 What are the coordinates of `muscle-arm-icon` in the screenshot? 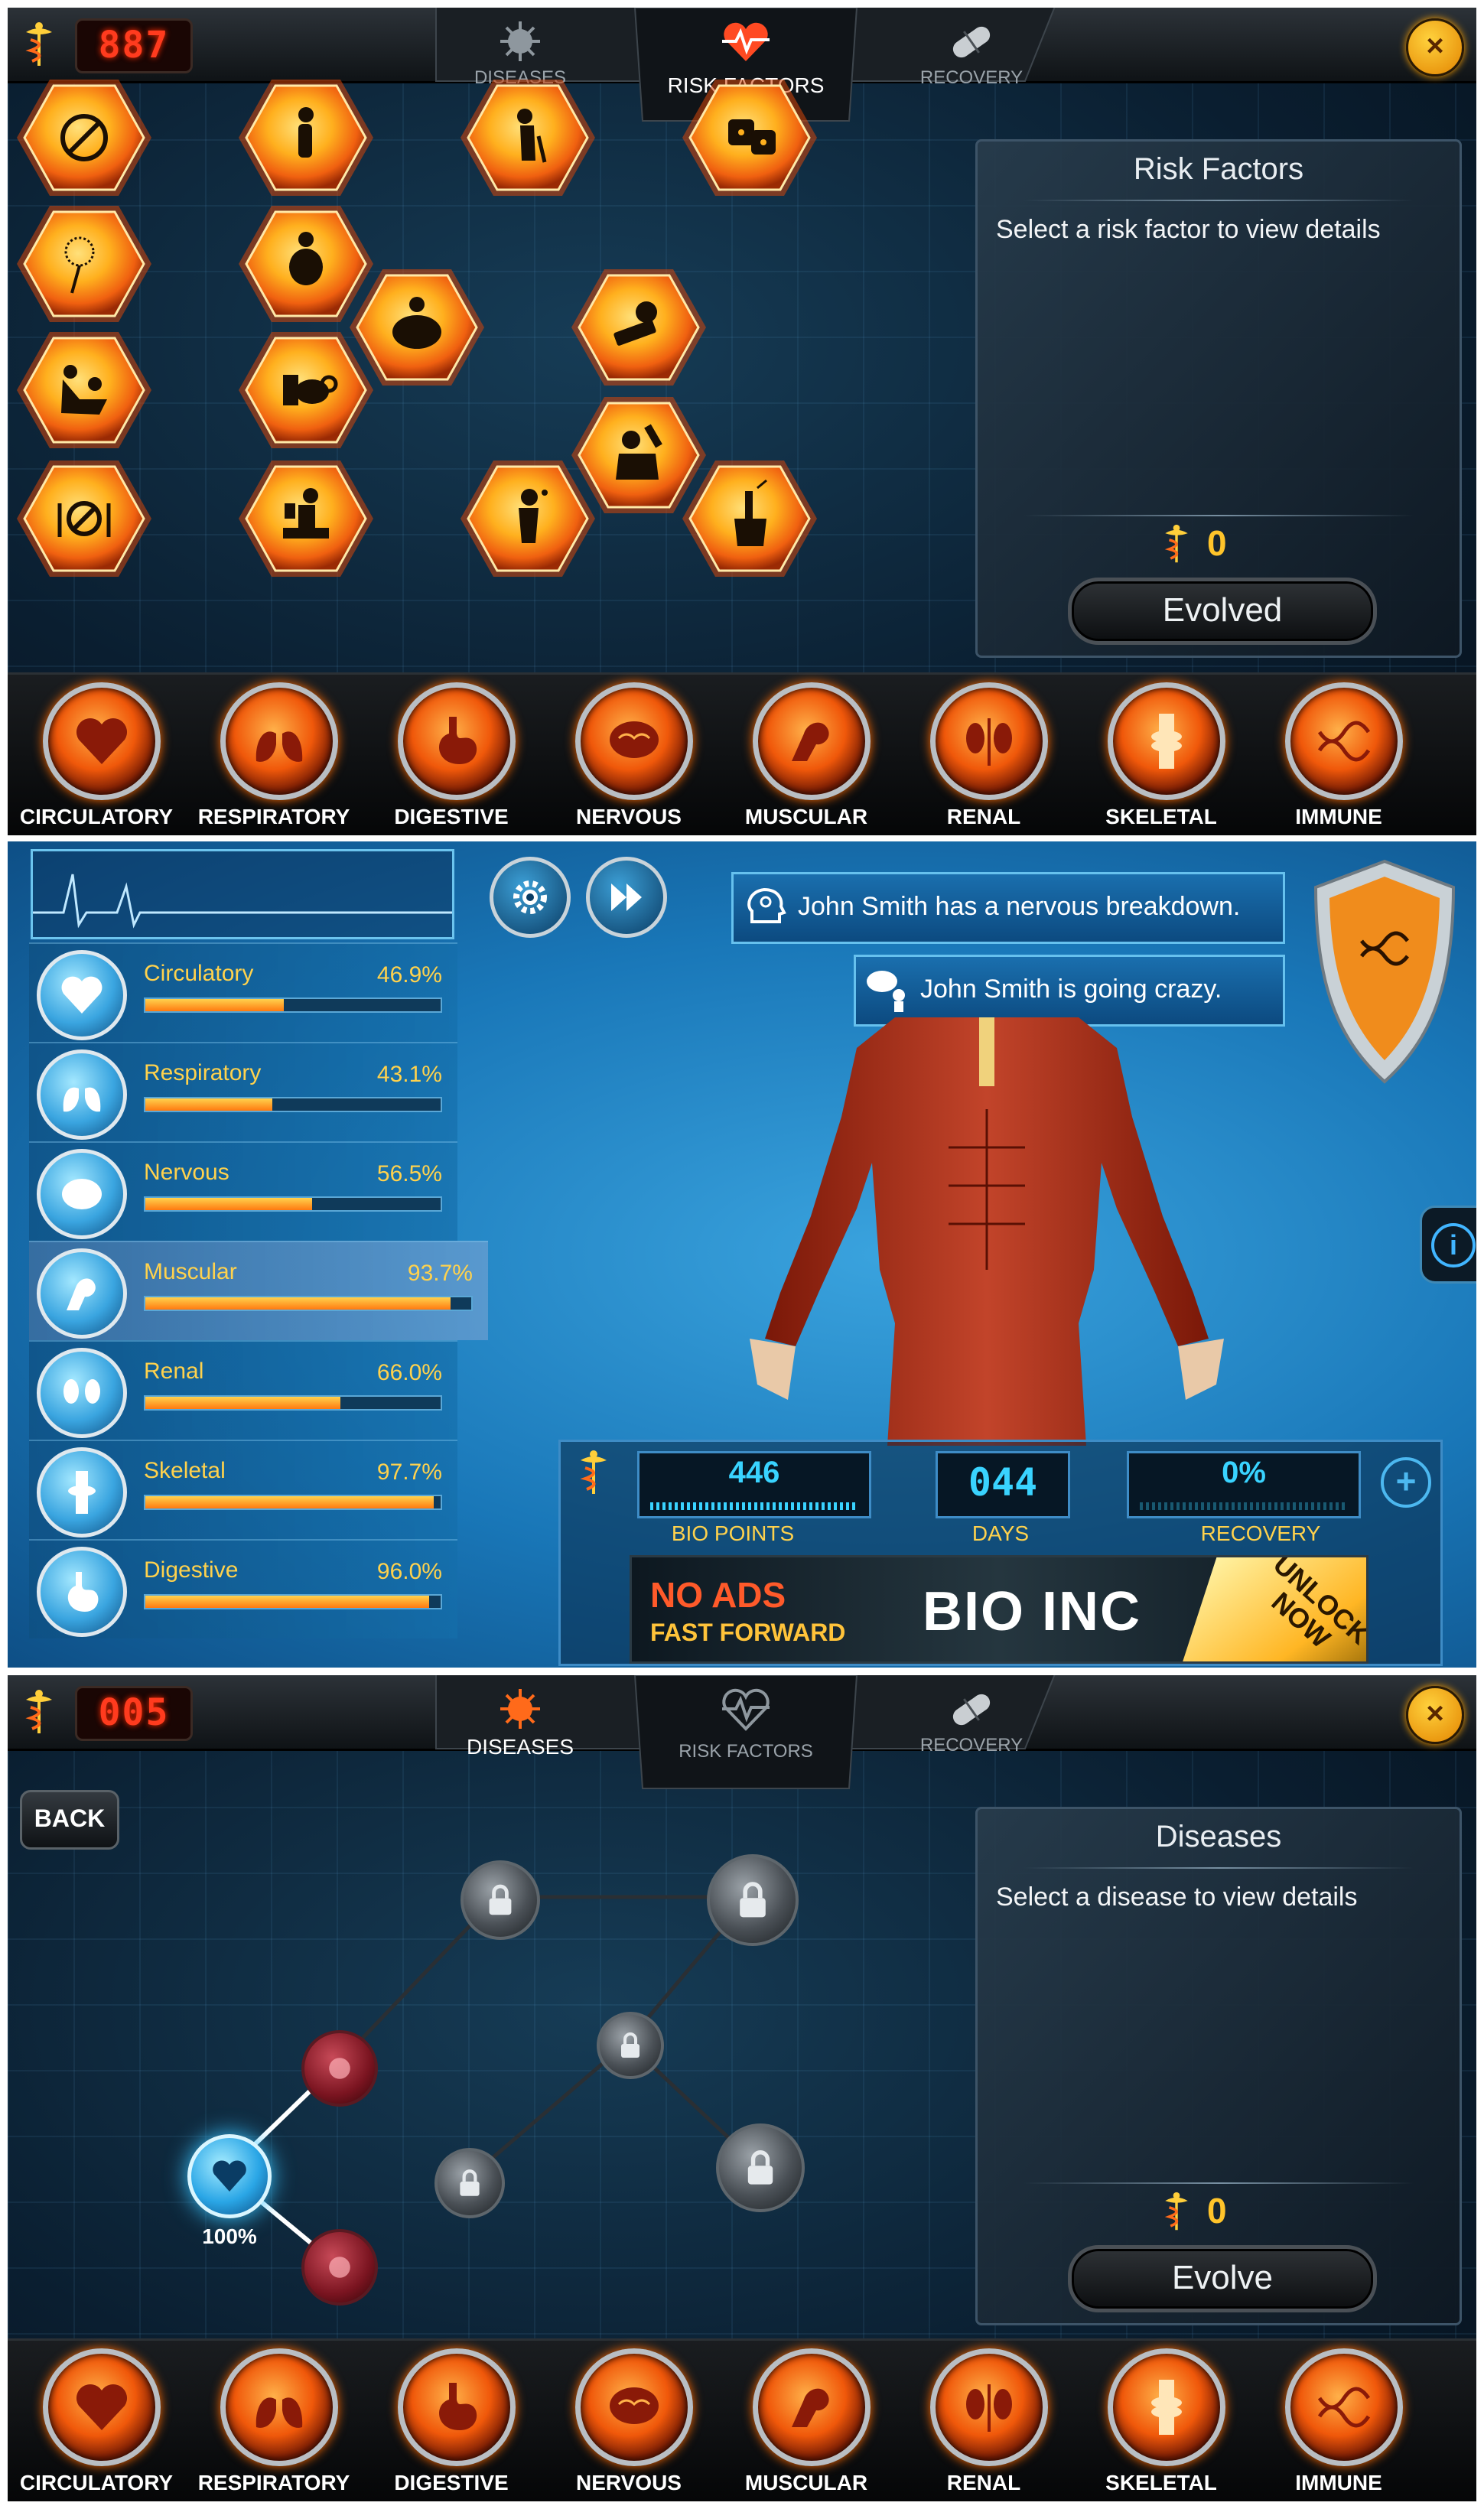 It's located at (812, 741).